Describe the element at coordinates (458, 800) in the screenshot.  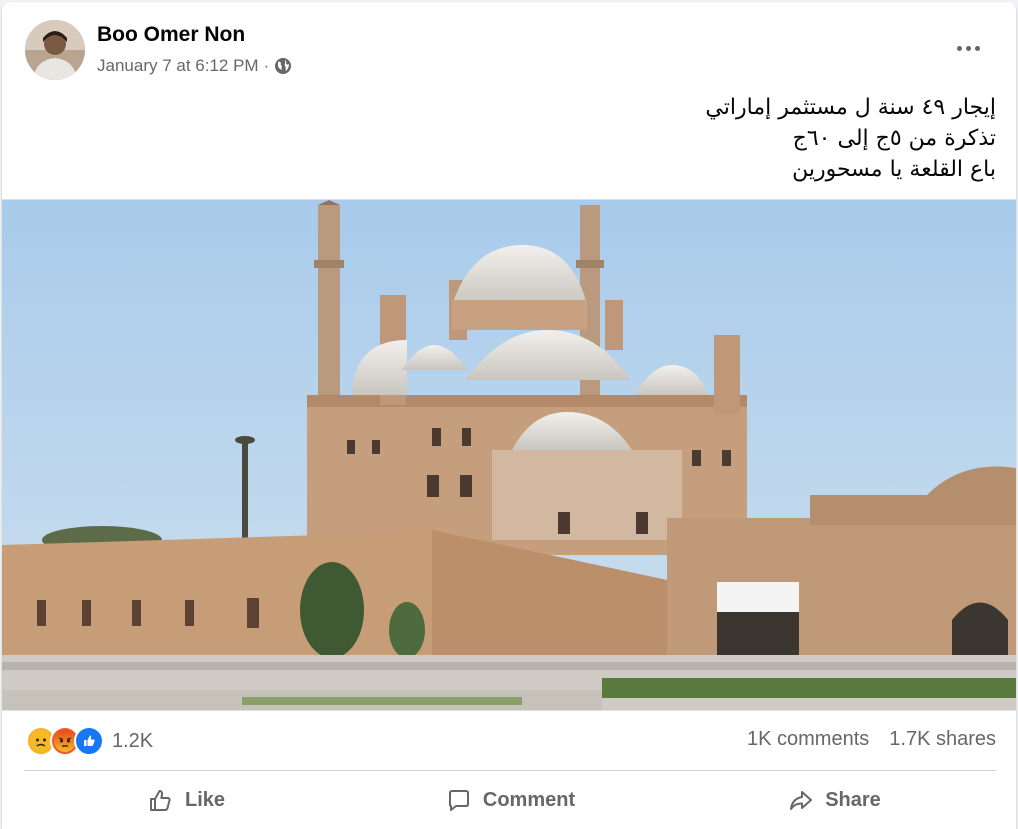
I see `comment-icon` at that location.